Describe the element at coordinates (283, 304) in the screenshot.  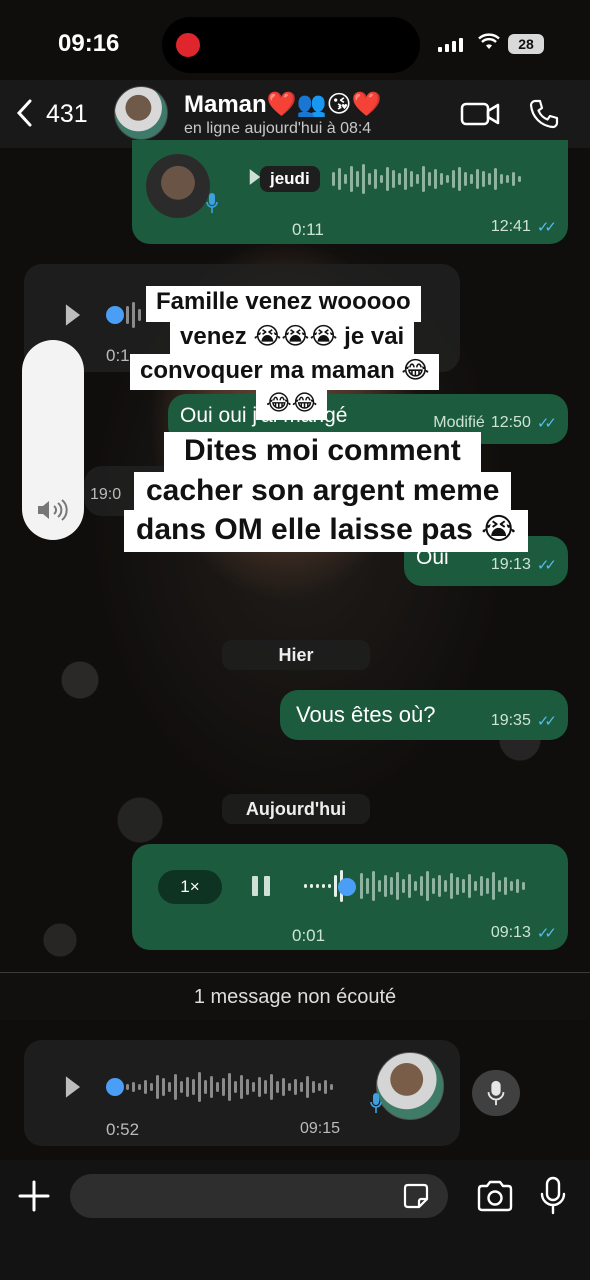
I see `caption-top-line-1: Famille venez wooooo` at that location.